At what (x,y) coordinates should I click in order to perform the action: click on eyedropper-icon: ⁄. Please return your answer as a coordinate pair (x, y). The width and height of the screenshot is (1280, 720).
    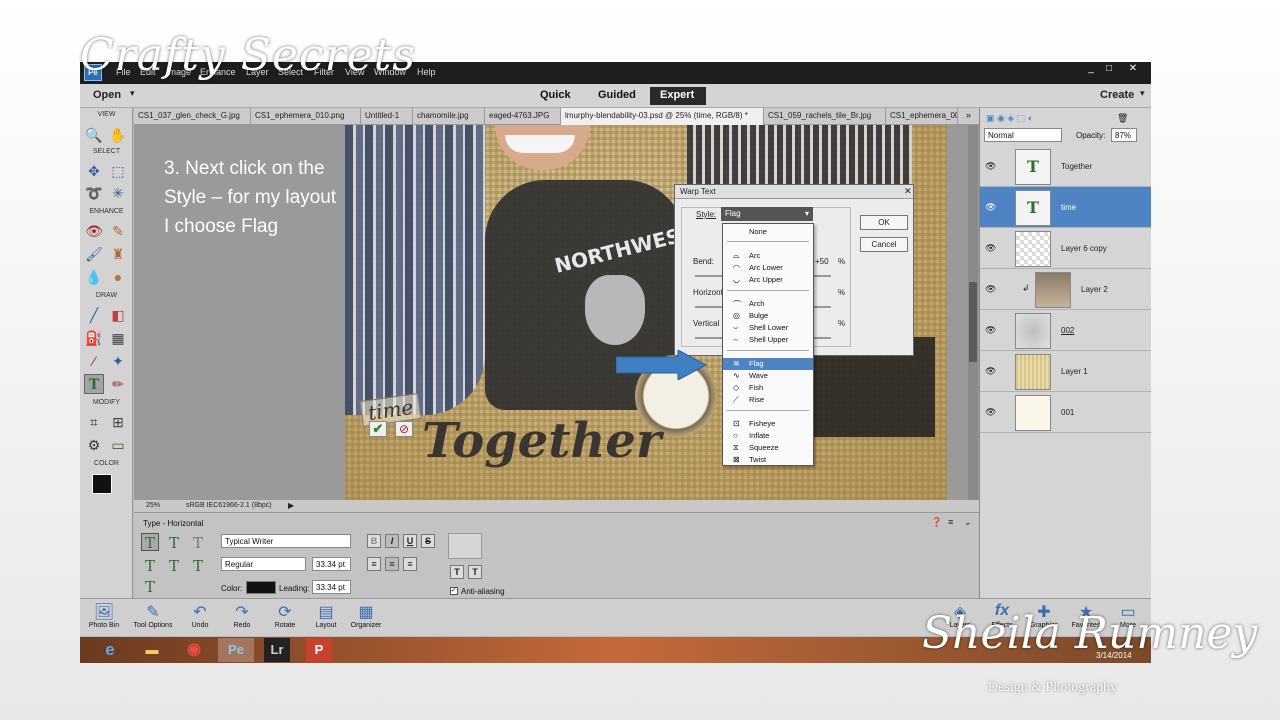
    Looking at the image, I should click on (94, 361).